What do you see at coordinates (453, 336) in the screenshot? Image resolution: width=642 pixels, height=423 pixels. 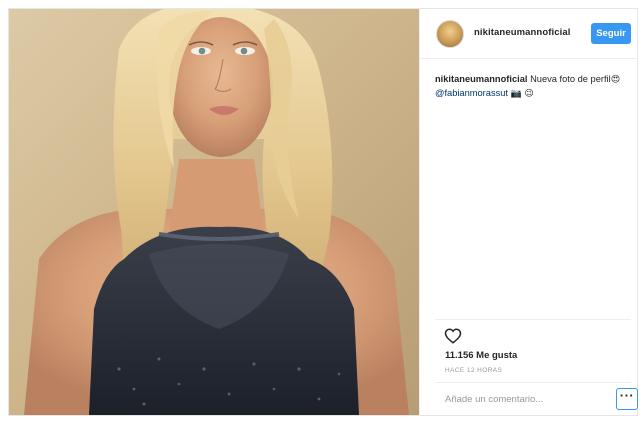 I see `heart-icon` at bounding box center [453, 336].